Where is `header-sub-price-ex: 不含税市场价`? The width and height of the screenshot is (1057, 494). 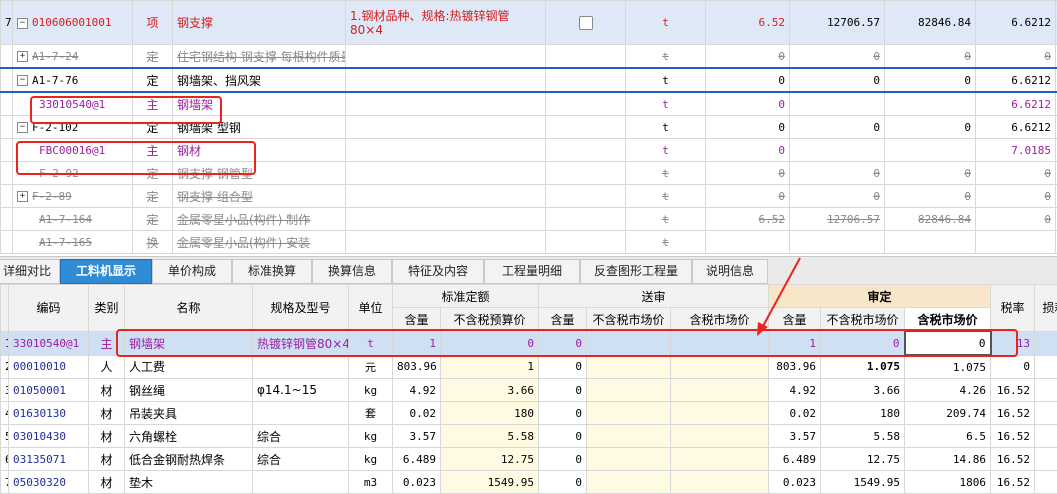 header-sub-price-ex: 不含税市场价 is located at coordinates (629, 320).